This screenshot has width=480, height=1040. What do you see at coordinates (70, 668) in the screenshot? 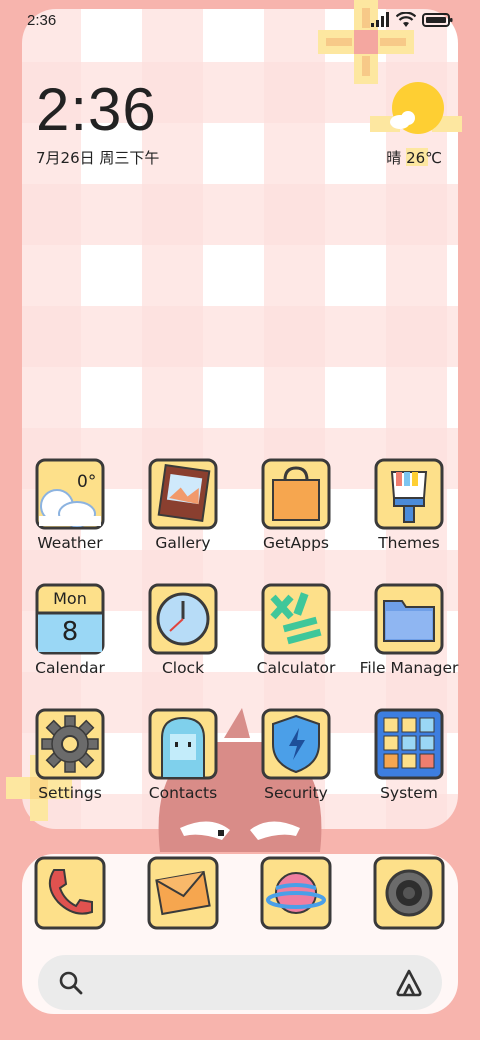
I see `app-label-calendar: Calendar` at bounding box center [70, 668].